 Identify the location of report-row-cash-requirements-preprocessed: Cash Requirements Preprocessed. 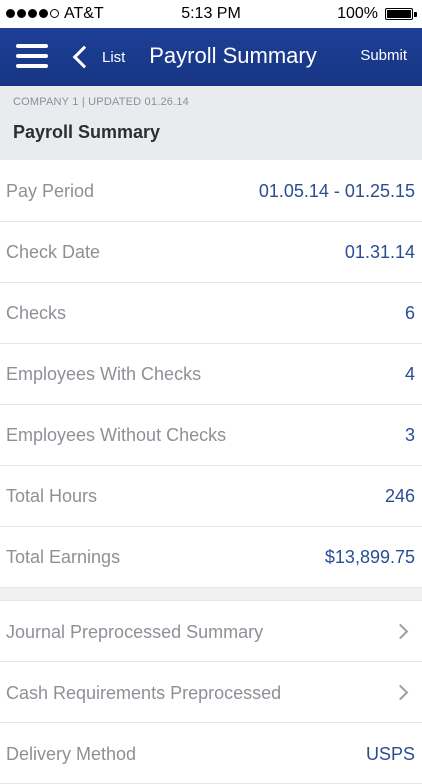
(211, 692).